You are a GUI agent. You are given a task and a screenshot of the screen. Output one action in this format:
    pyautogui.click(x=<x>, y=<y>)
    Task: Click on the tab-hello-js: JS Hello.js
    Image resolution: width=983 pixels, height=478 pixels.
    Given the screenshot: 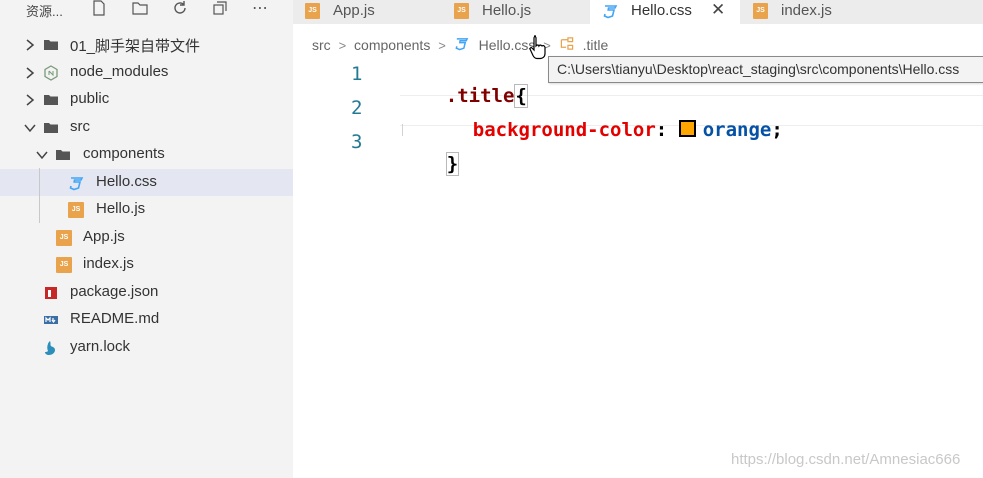 What is the action you would take?
    pyautogui.click(x=515, y=12)
    